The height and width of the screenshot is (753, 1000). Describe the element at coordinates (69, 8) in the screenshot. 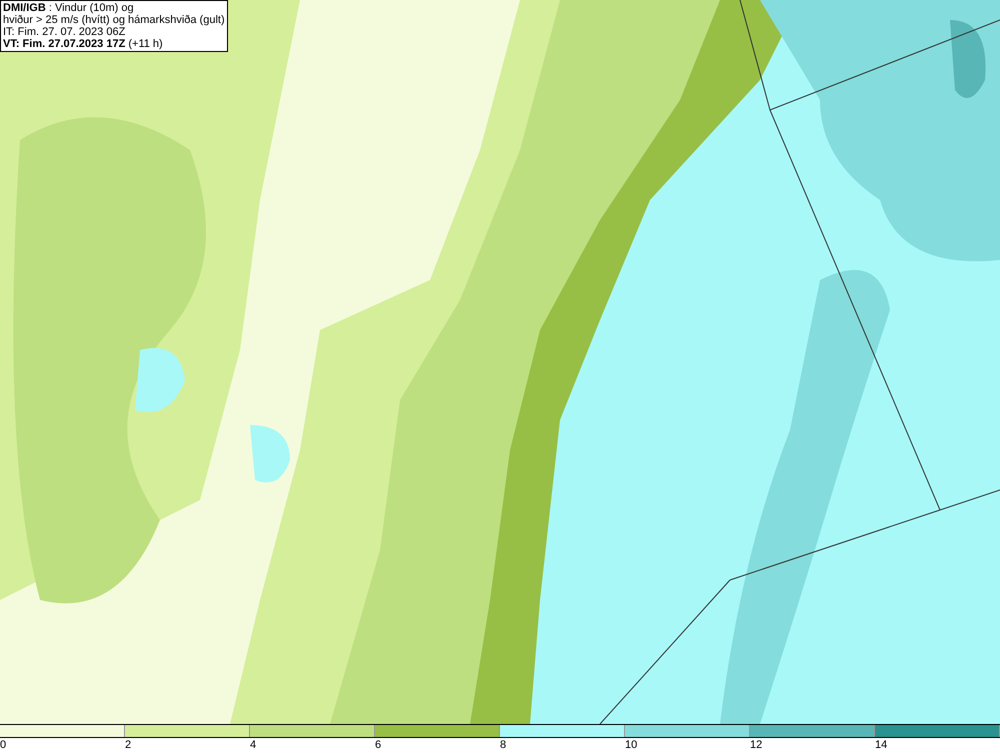

I see `info-text: DMI/IGB : Vindur (10m) og` at that location.